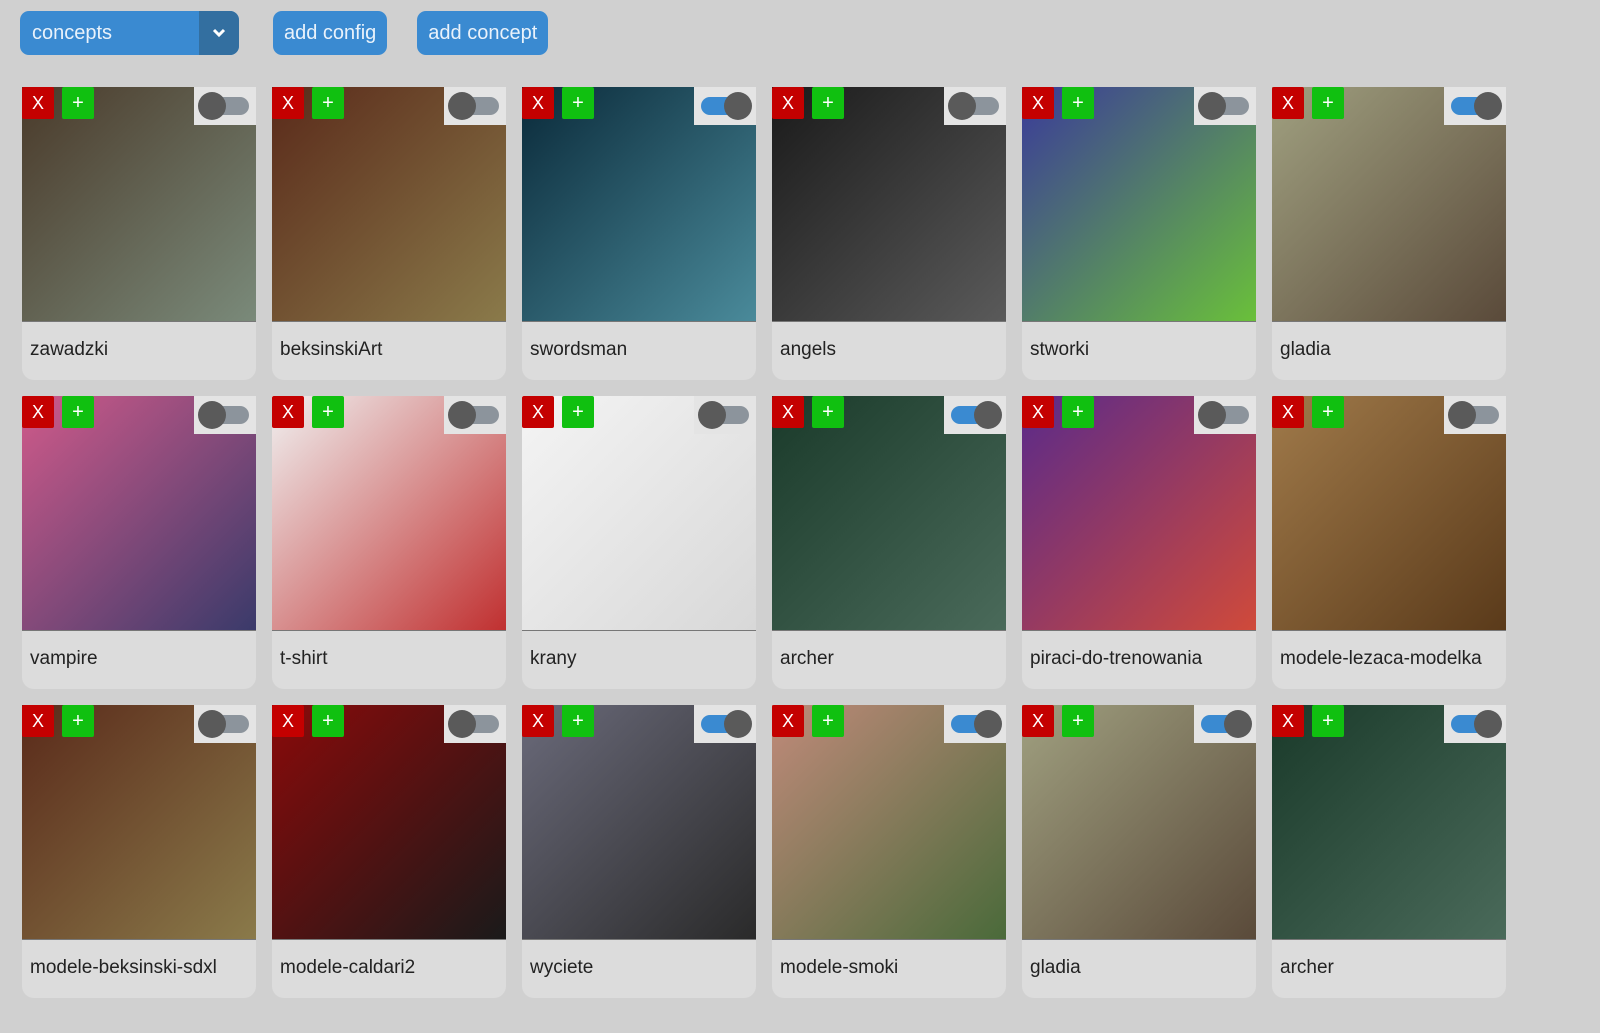 The image size is (1600, 1033). What do you see at coordinates (219, 33) in the screenshot?
I see `chevron-down-icon` at bounding box center [219, 33].